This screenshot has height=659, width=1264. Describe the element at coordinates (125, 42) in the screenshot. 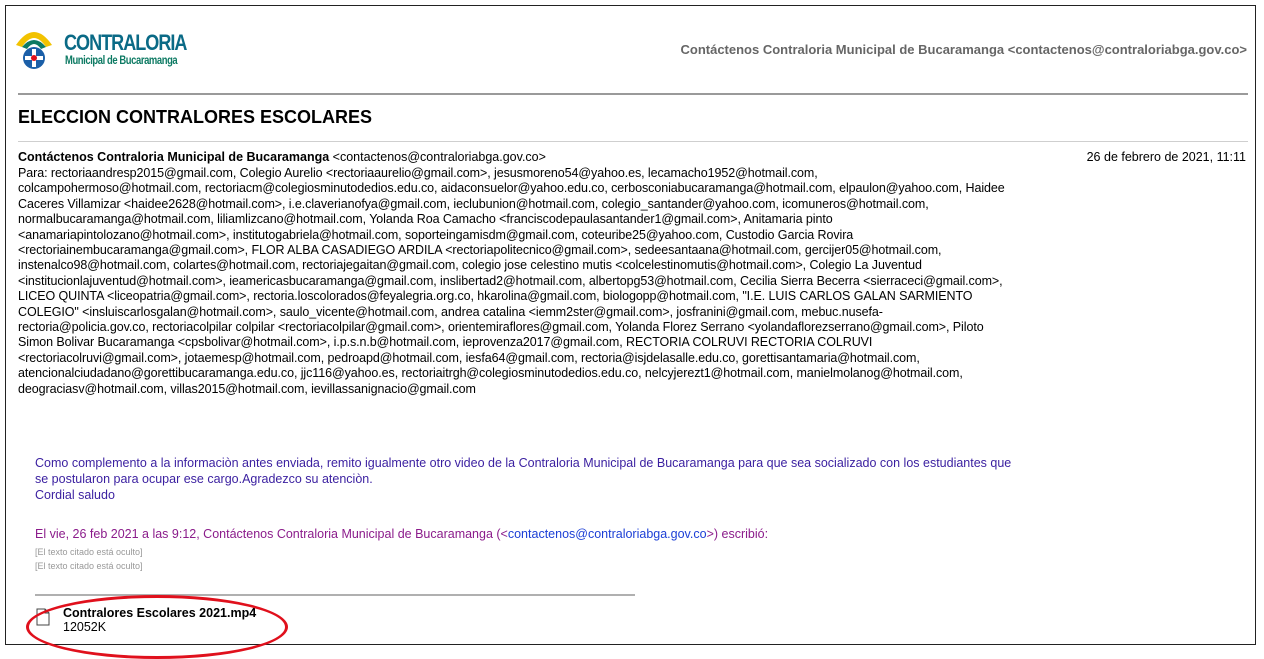

I see `logo-title: CONTRALORIA` at that location.